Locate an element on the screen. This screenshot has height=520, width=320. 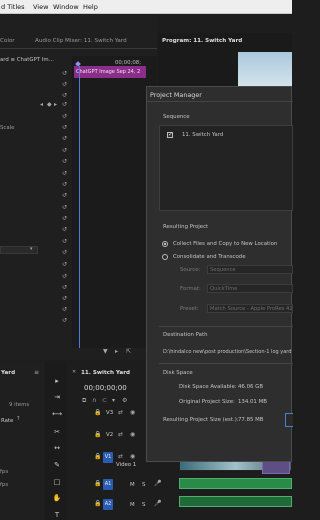
pen-tool-icon: ✎ is located at coordinates (57, 465).